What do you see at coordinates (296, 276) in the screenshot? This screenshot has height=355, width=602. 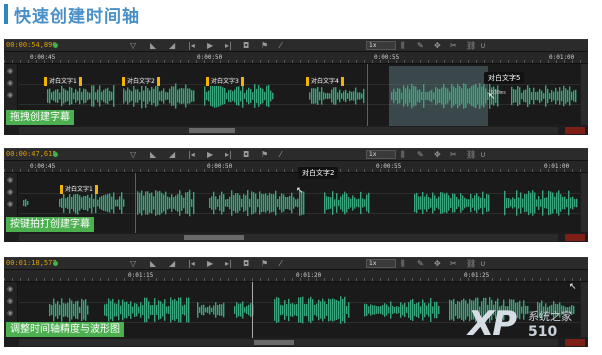 I see `time-ruler: 0:01:15 0:01:20 0:01:25` at bounding box center [296, 276].